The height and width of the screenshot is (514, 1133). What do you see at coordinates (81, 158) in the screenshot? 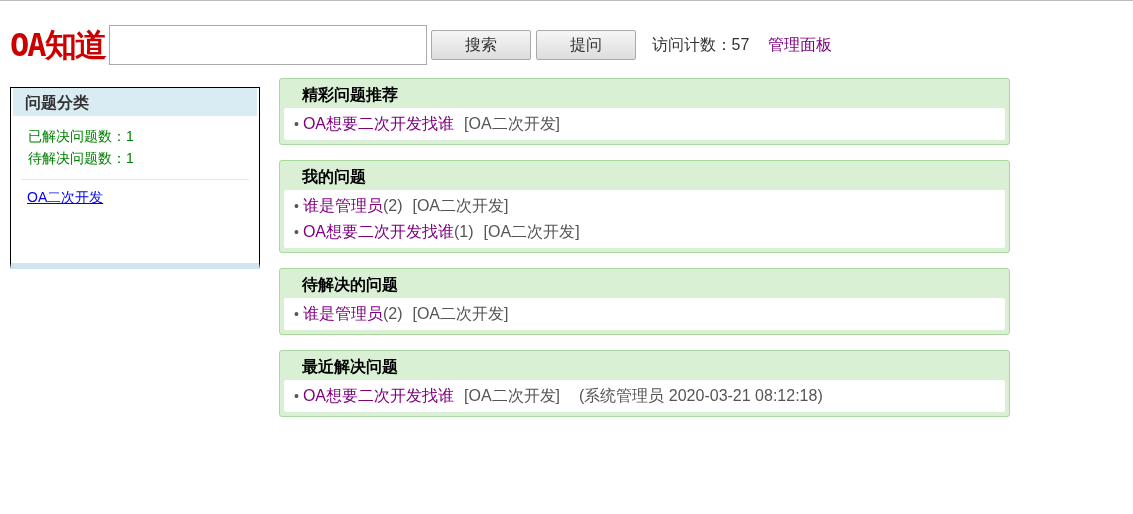
I see `stat-text: 待解决问题数：1` at bounding box center [81, 158].